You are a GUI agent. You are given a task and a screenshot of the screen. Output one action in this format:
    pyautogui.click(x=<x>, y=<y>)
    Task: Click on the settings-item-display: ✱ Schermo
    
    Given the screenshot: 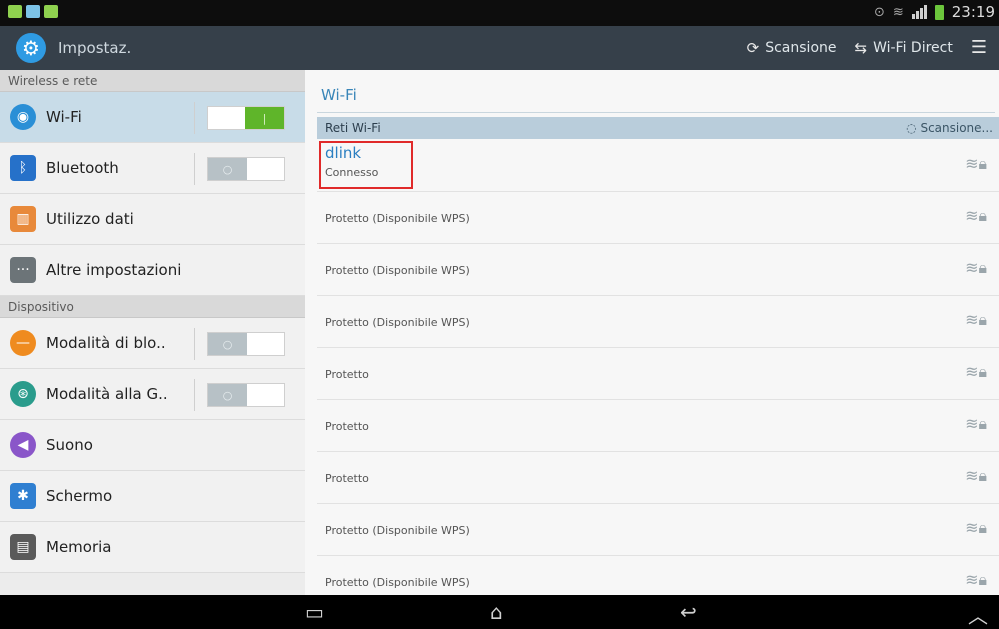 What is the action you would take?
    pyautogui.click(x=152, y=496)
    